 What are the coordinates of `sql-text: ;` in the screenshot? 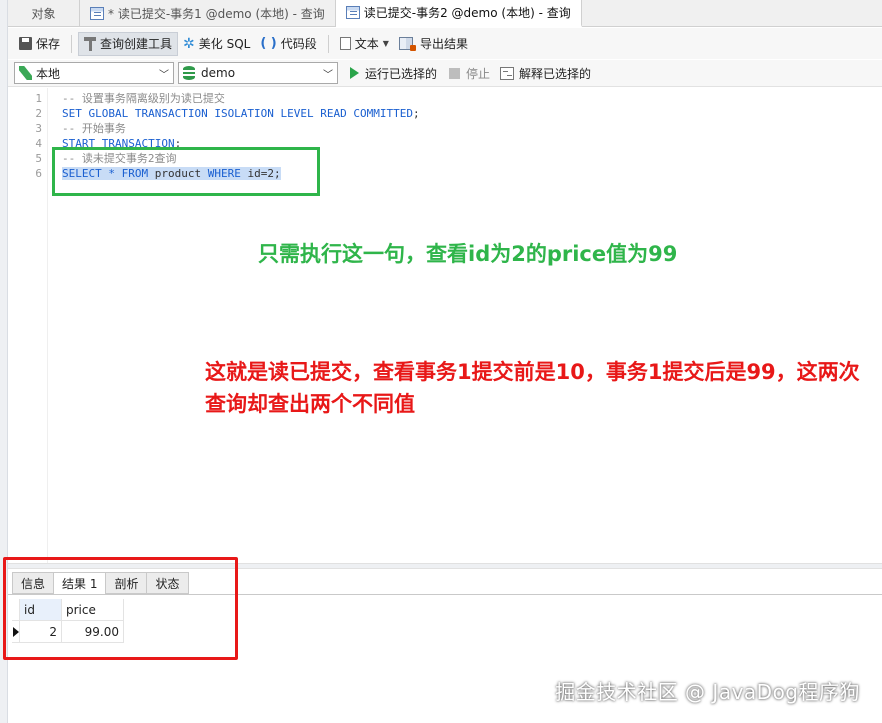 It's located at (416, 113).